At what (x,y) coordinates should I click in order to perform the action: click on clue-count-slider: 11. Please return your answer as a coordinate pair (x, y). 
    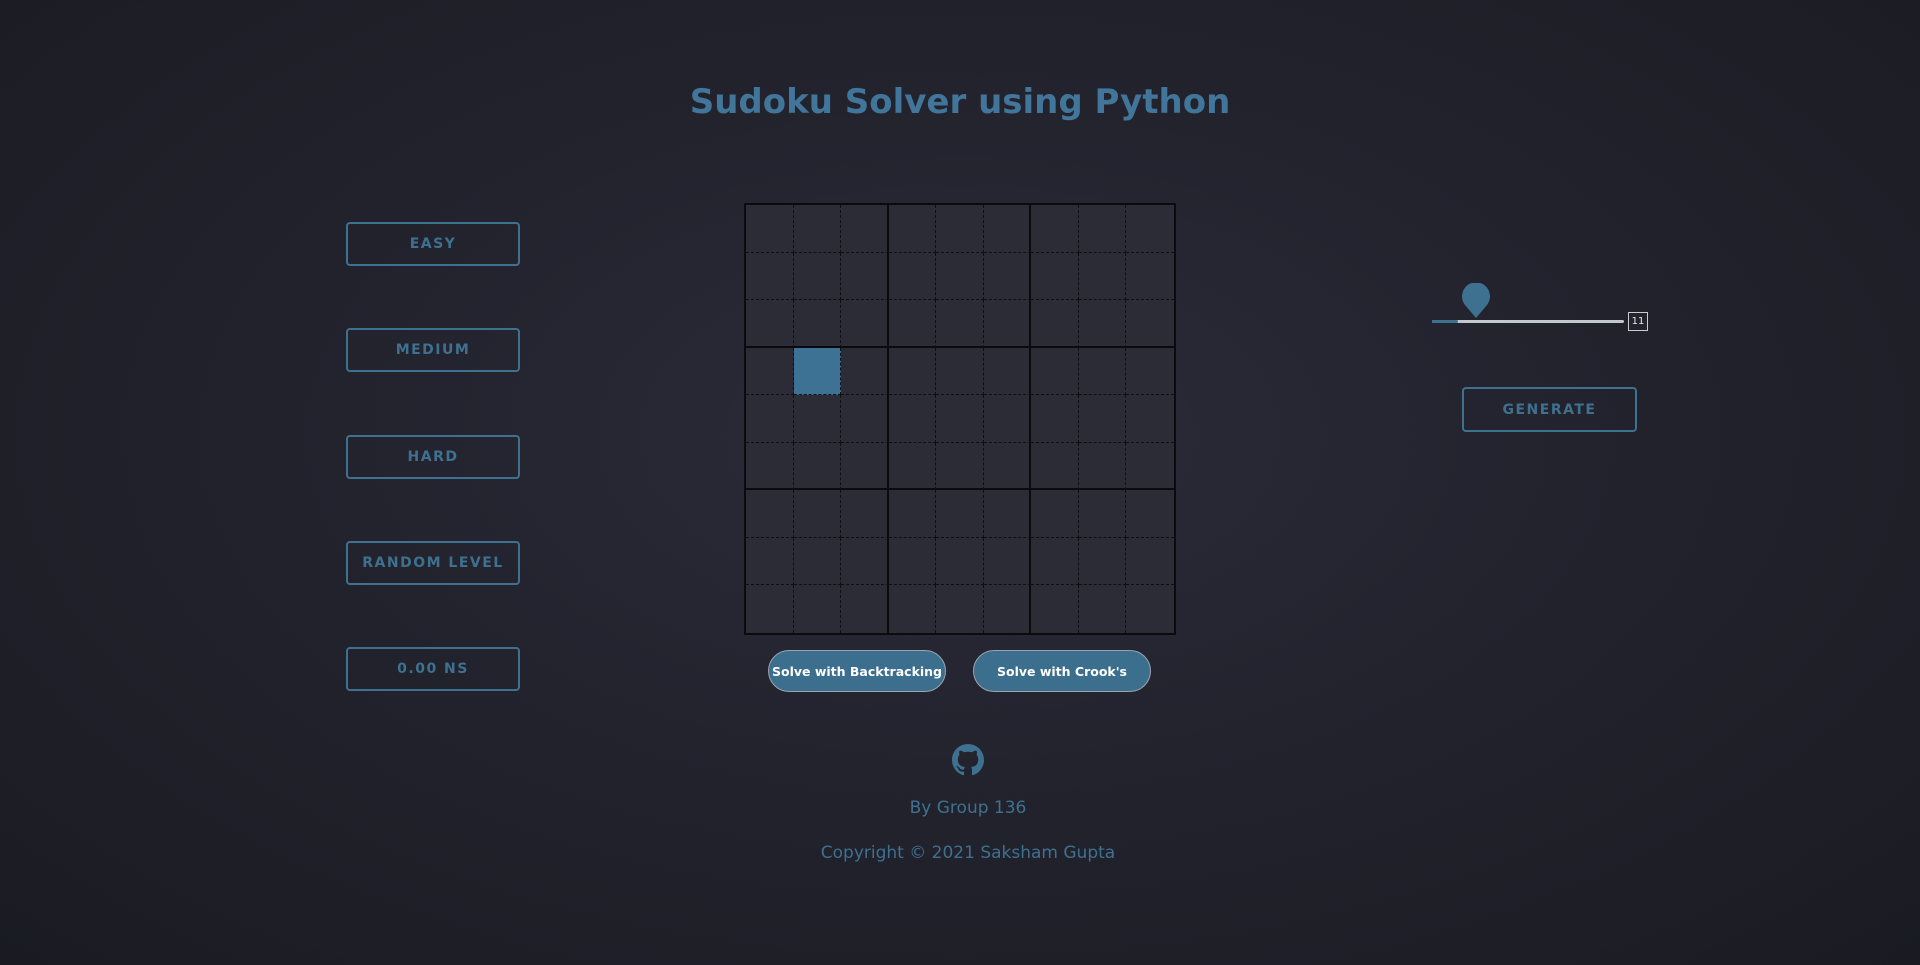
    Looking at the image, I should click on (1541, 308).